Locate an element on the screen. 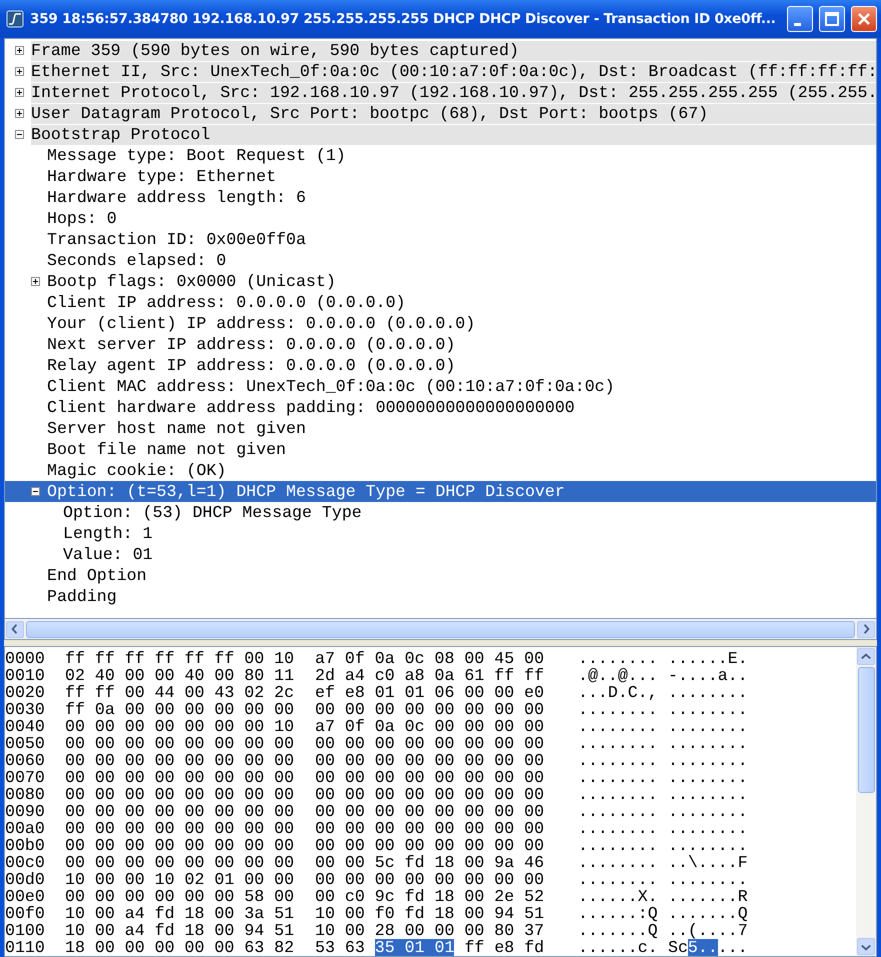 Image resolution: width=881 pixels, height=957 pixels. maximize-button is located at coordinates (832, 19).